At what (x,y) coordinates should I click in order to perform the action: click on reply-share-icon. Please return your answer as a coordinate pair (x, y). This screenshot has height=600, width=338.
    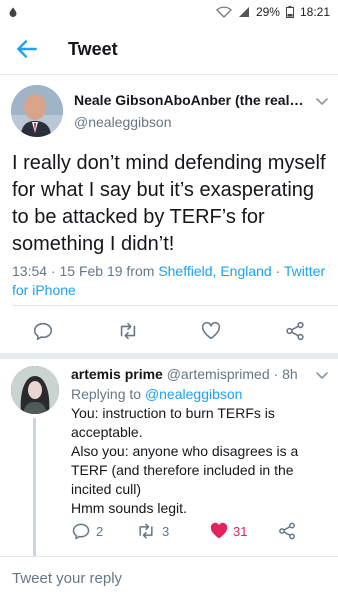
    Looking at the image, I should click on (287, 531).